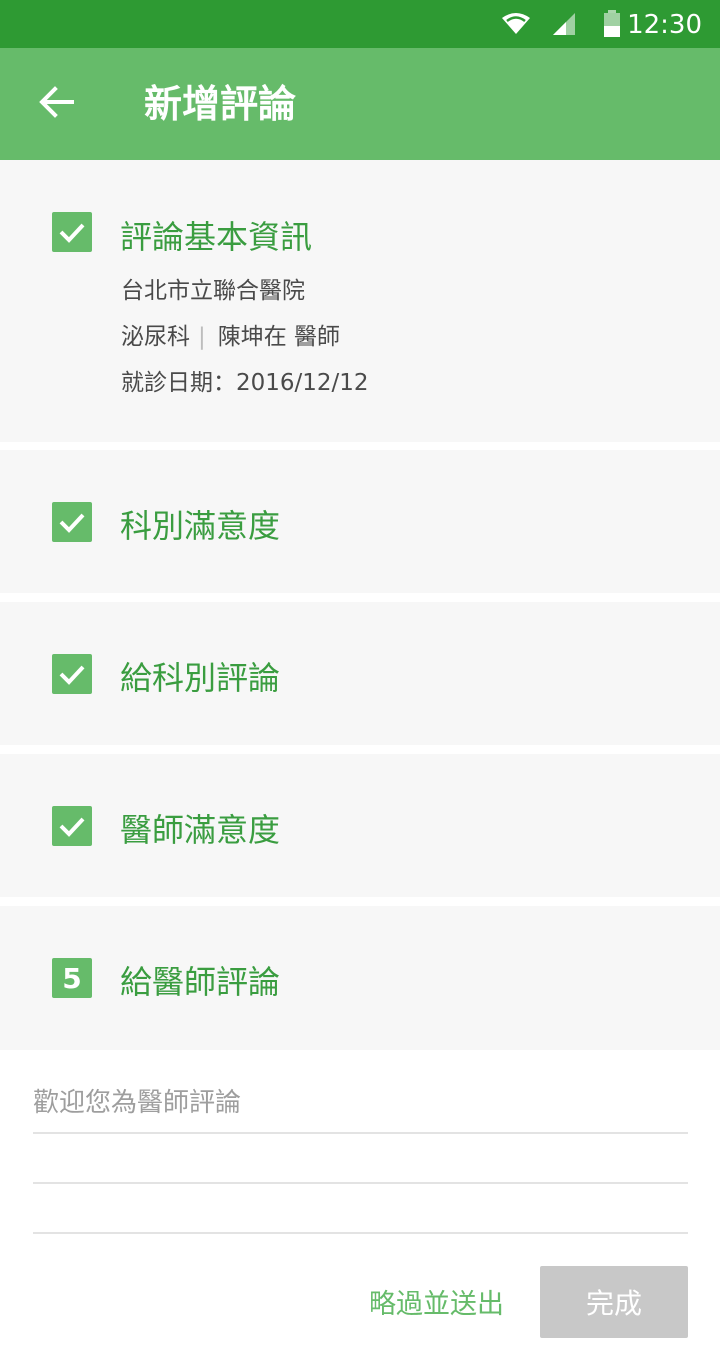 This screenshot has height=1370, width=720. I want to click on step-title: 評論基本資訊, so click(216, 237).